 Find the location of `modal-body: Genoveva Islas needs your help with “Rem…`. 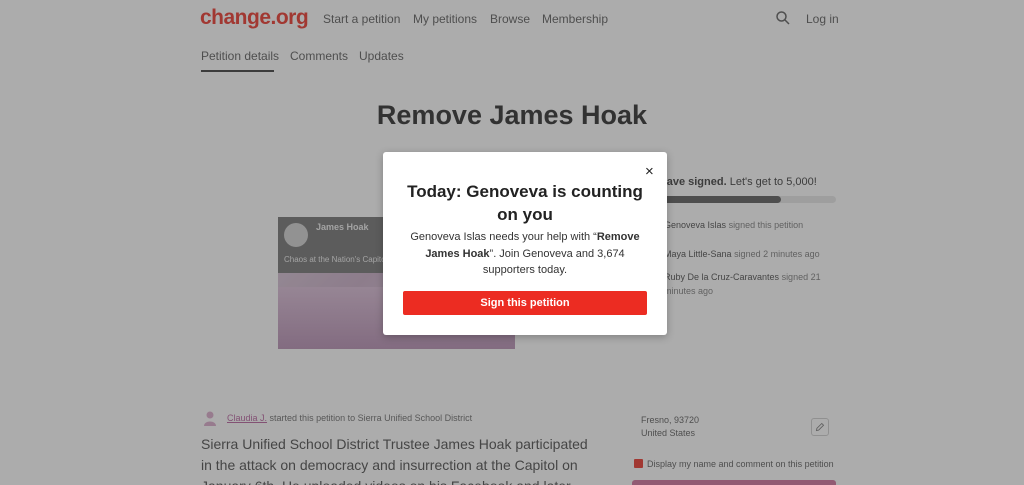

modal-body: Genoveva Islas needs your help with “Rem… is located at coordinates (525, 253).